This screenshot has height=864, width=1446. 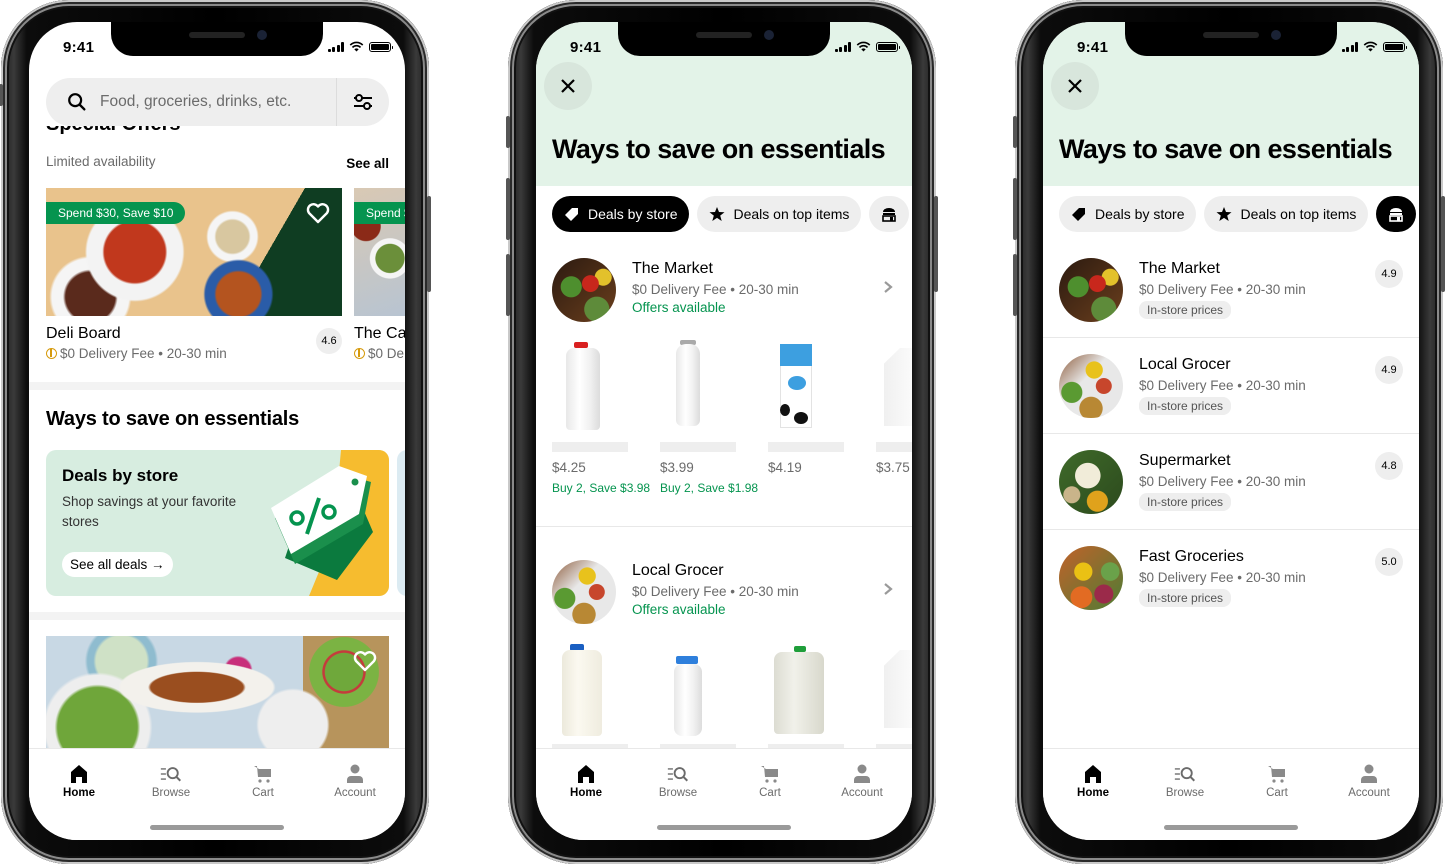 I want to click on rating-badge: 5.0, so click(x=1389, y=562).